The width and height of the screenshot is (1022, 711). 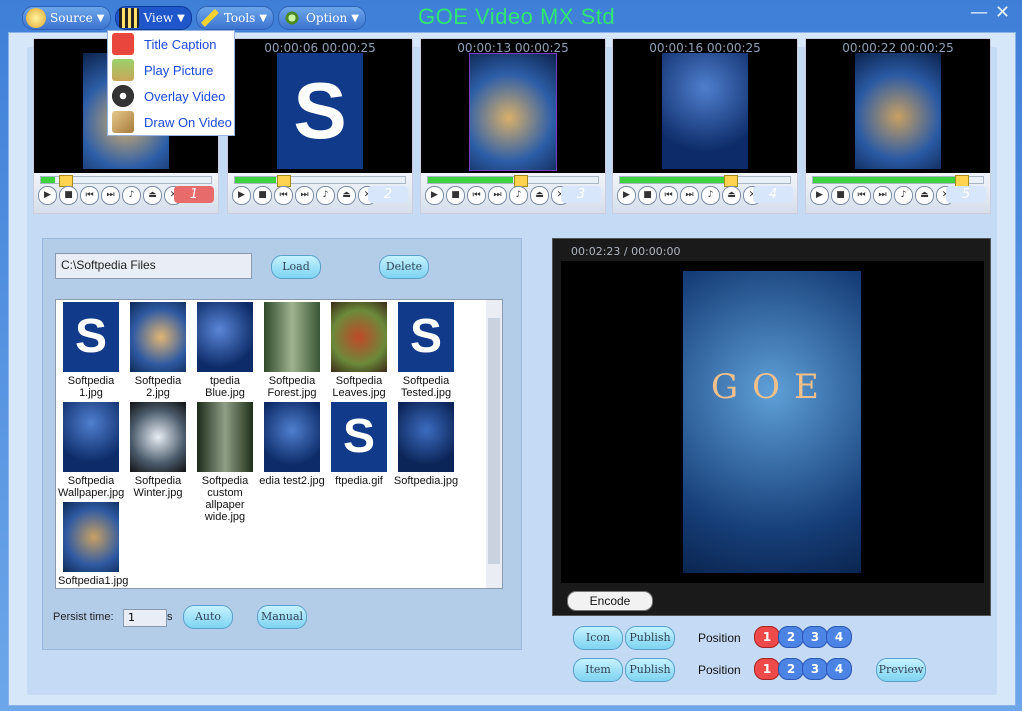 I want to click on menu-option-label: Option, so click(x=327, y=18).